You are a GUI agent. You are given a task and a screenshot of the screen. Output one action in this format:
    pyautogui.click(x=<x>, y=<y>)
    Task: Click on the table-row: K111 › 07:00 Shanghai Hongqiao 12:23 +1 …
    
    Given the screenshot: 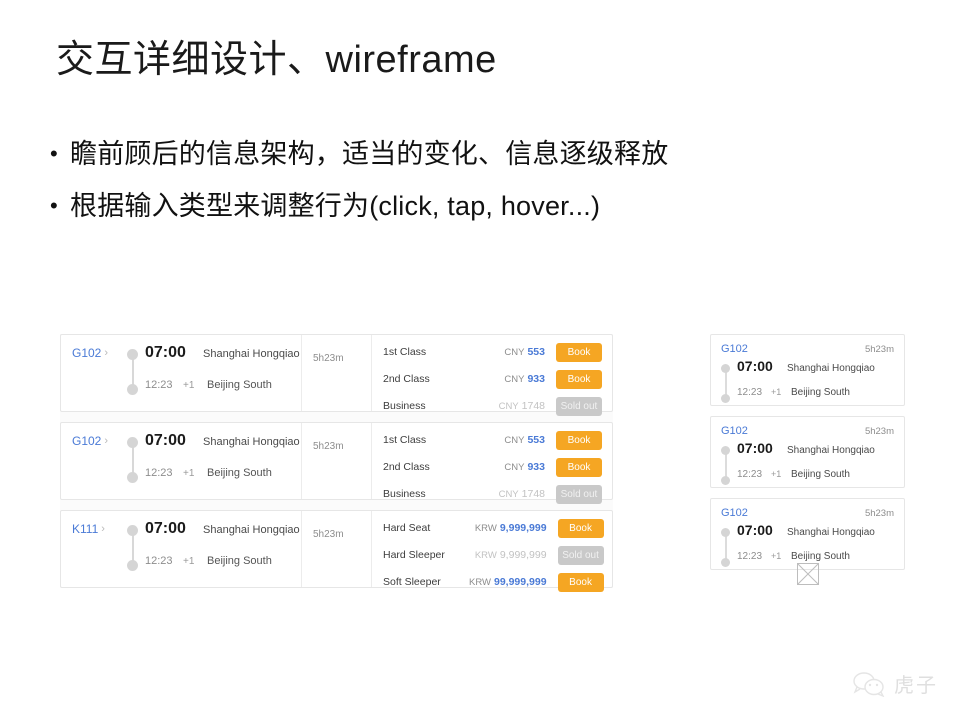 What is the action you would take?
    pyautogui.click(x=337, y=551)
    